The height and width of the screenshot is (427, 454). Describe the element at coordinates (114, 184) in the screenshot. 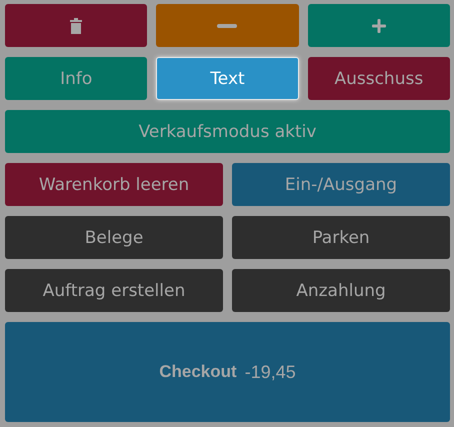

I see `action-button: Warenkorb leeren` at that location.